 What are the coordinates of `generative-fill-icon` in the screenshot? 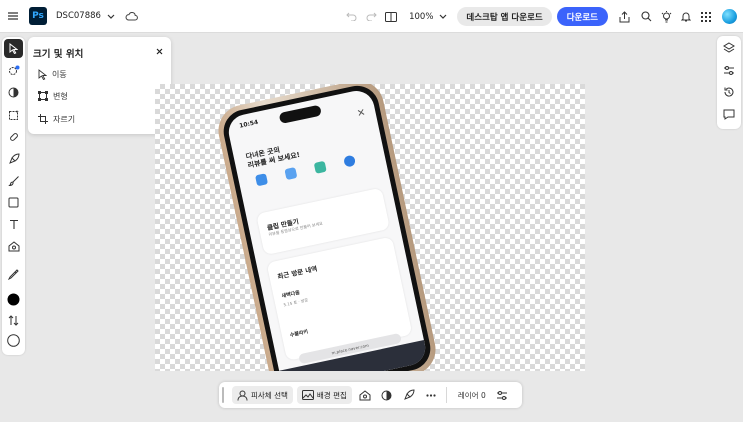 It's located at (13, 114).